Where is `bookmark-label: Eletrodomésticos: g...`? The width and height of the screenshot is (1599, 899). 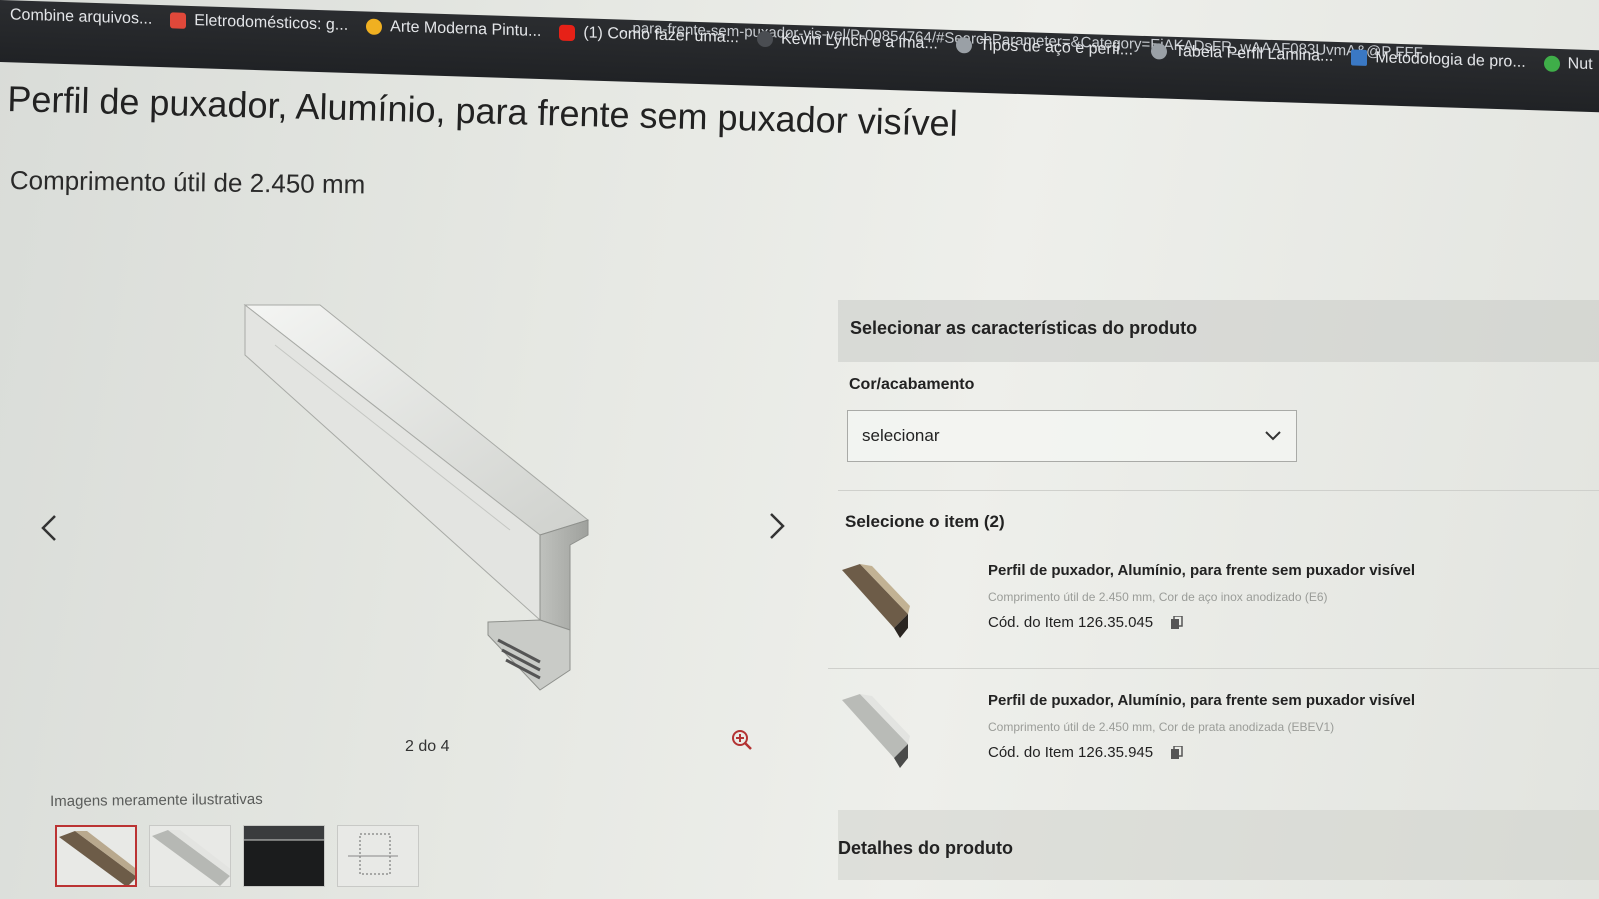
bookmark-label: Eletrodomésticos: g... is located at coordinates (271, 23).